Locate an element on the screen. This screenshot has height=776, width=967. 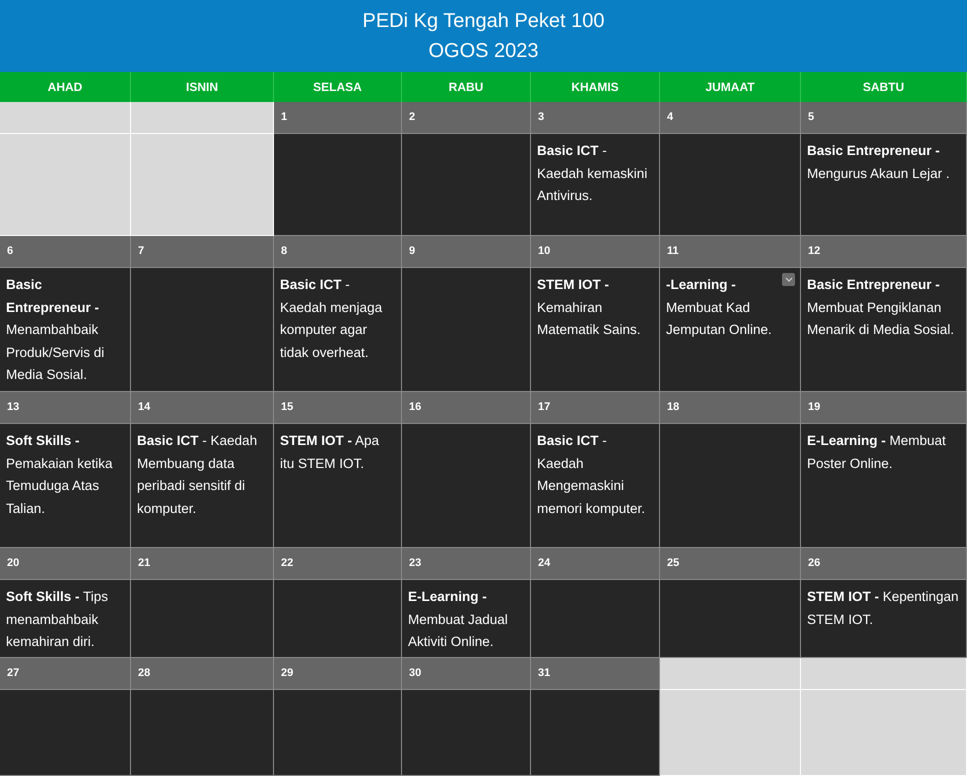
month-label: OGOS 2023 is located at coordinates (483, 51).